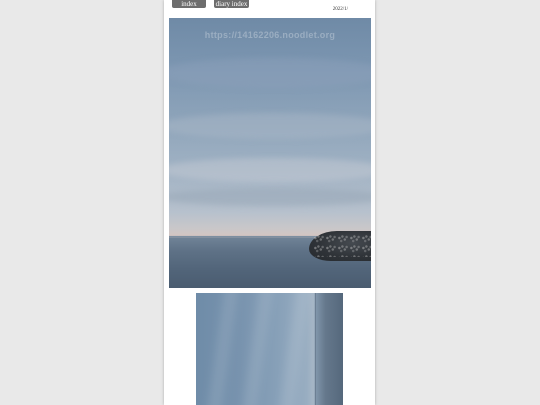 This screenshot has height=405, width=540. What do you see at coordinates (231, 4) in the screenshot?
I see `diary-index-link-button: diary index` at bounding box center [231, 4].